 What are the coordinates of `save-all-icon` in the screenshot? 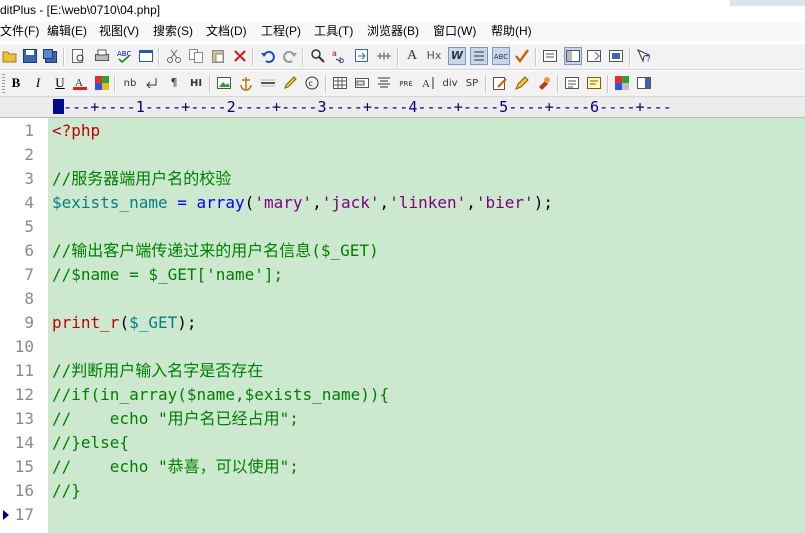 It's located at (50, 56).